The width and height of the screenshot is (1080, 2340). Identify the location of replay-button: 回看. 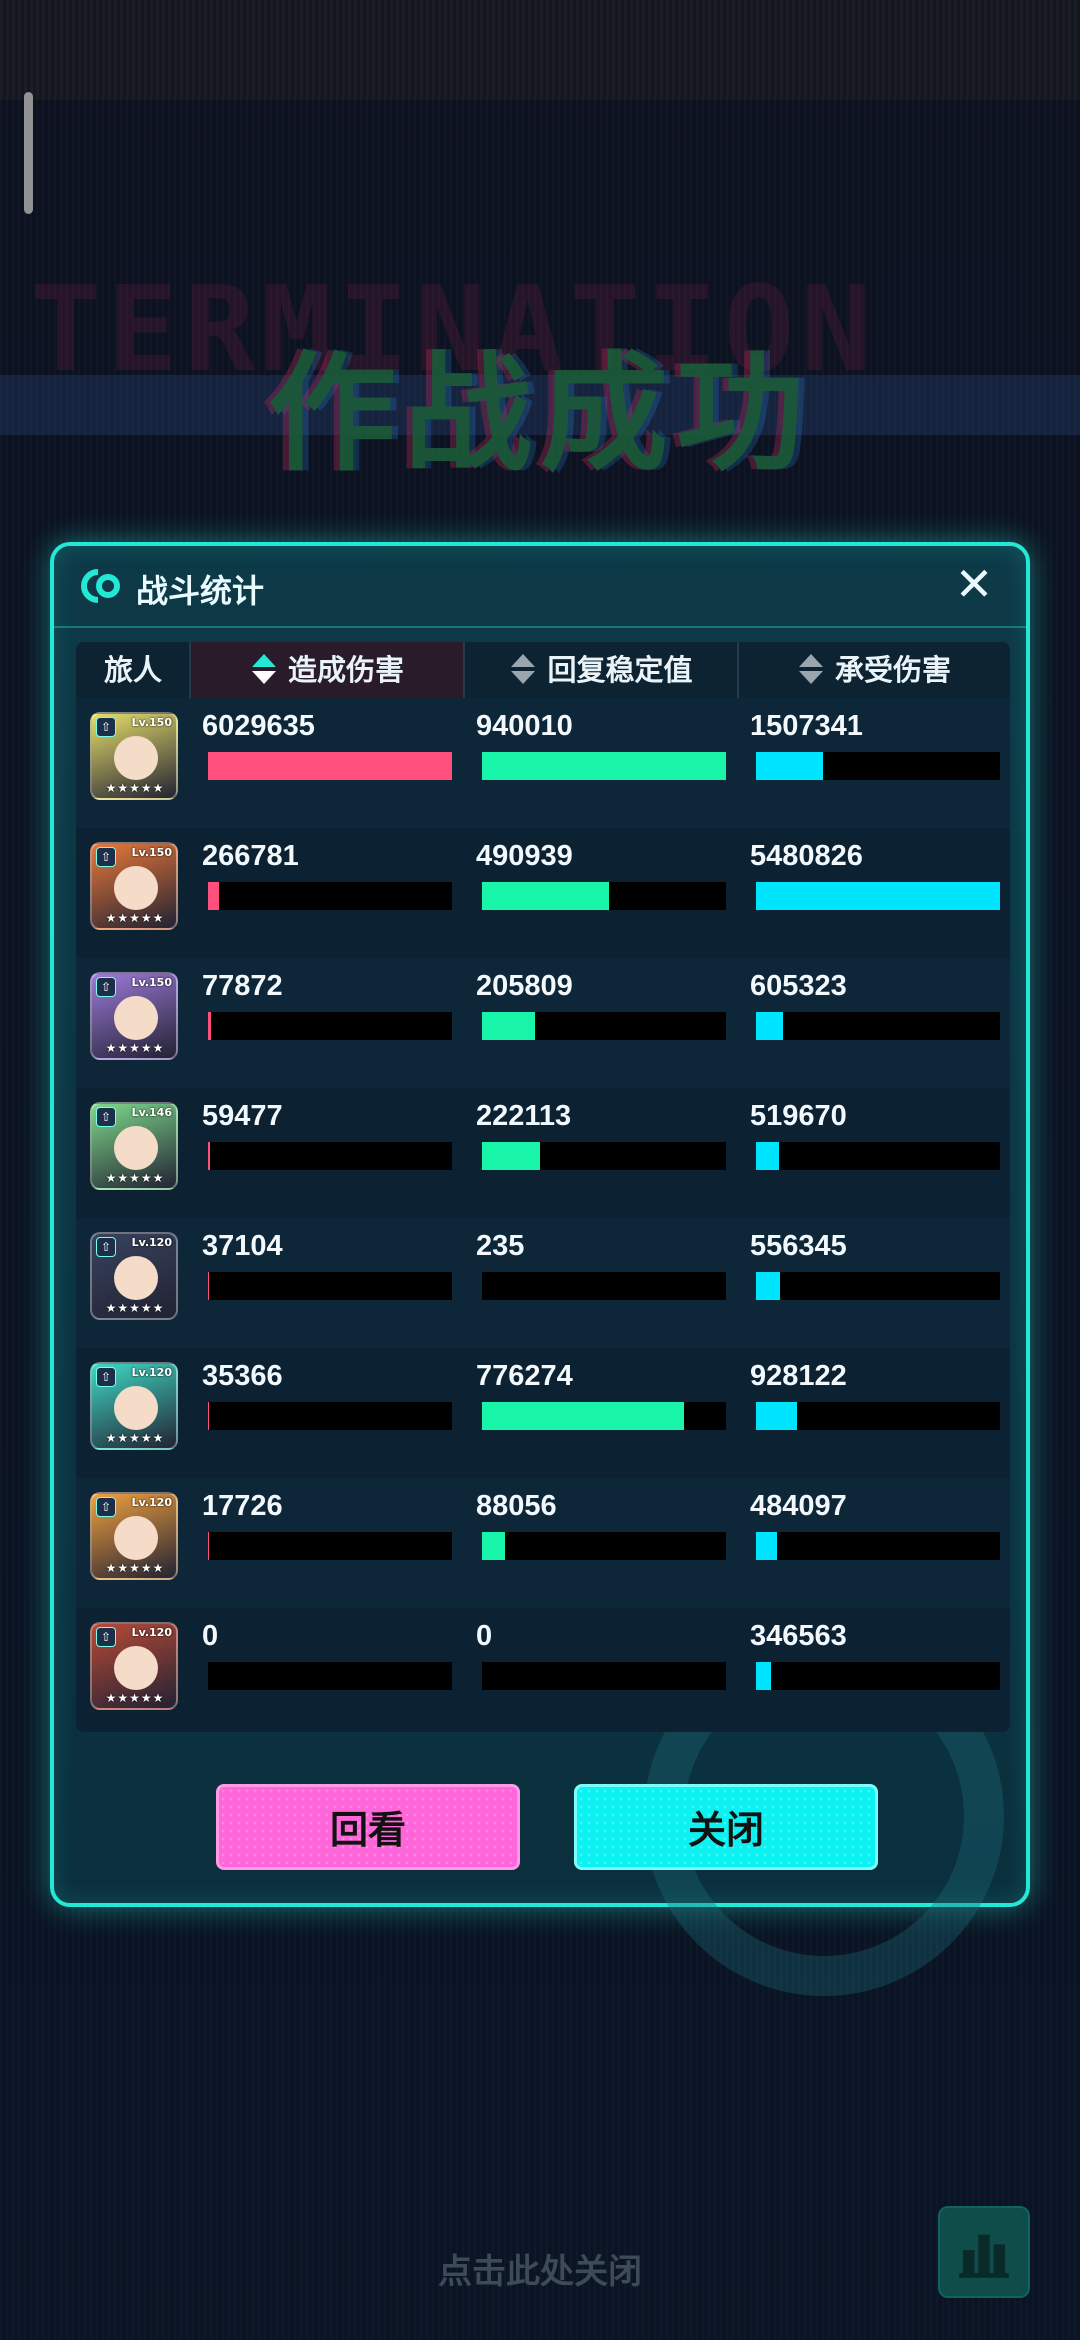
(368, 1827).